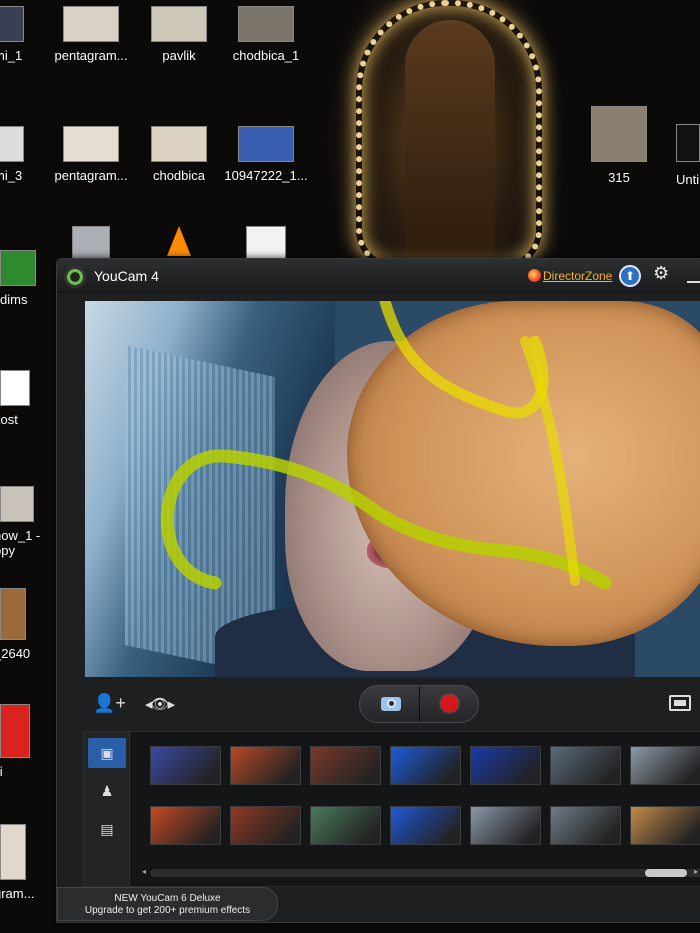 Image resolution: width=700 pixels, height=933 pixels. What do you see at coordinates (107, 809) in the screenshot?
I see `library-tabs: ▣ ♟ ▤` at bounding box center [107, 809].